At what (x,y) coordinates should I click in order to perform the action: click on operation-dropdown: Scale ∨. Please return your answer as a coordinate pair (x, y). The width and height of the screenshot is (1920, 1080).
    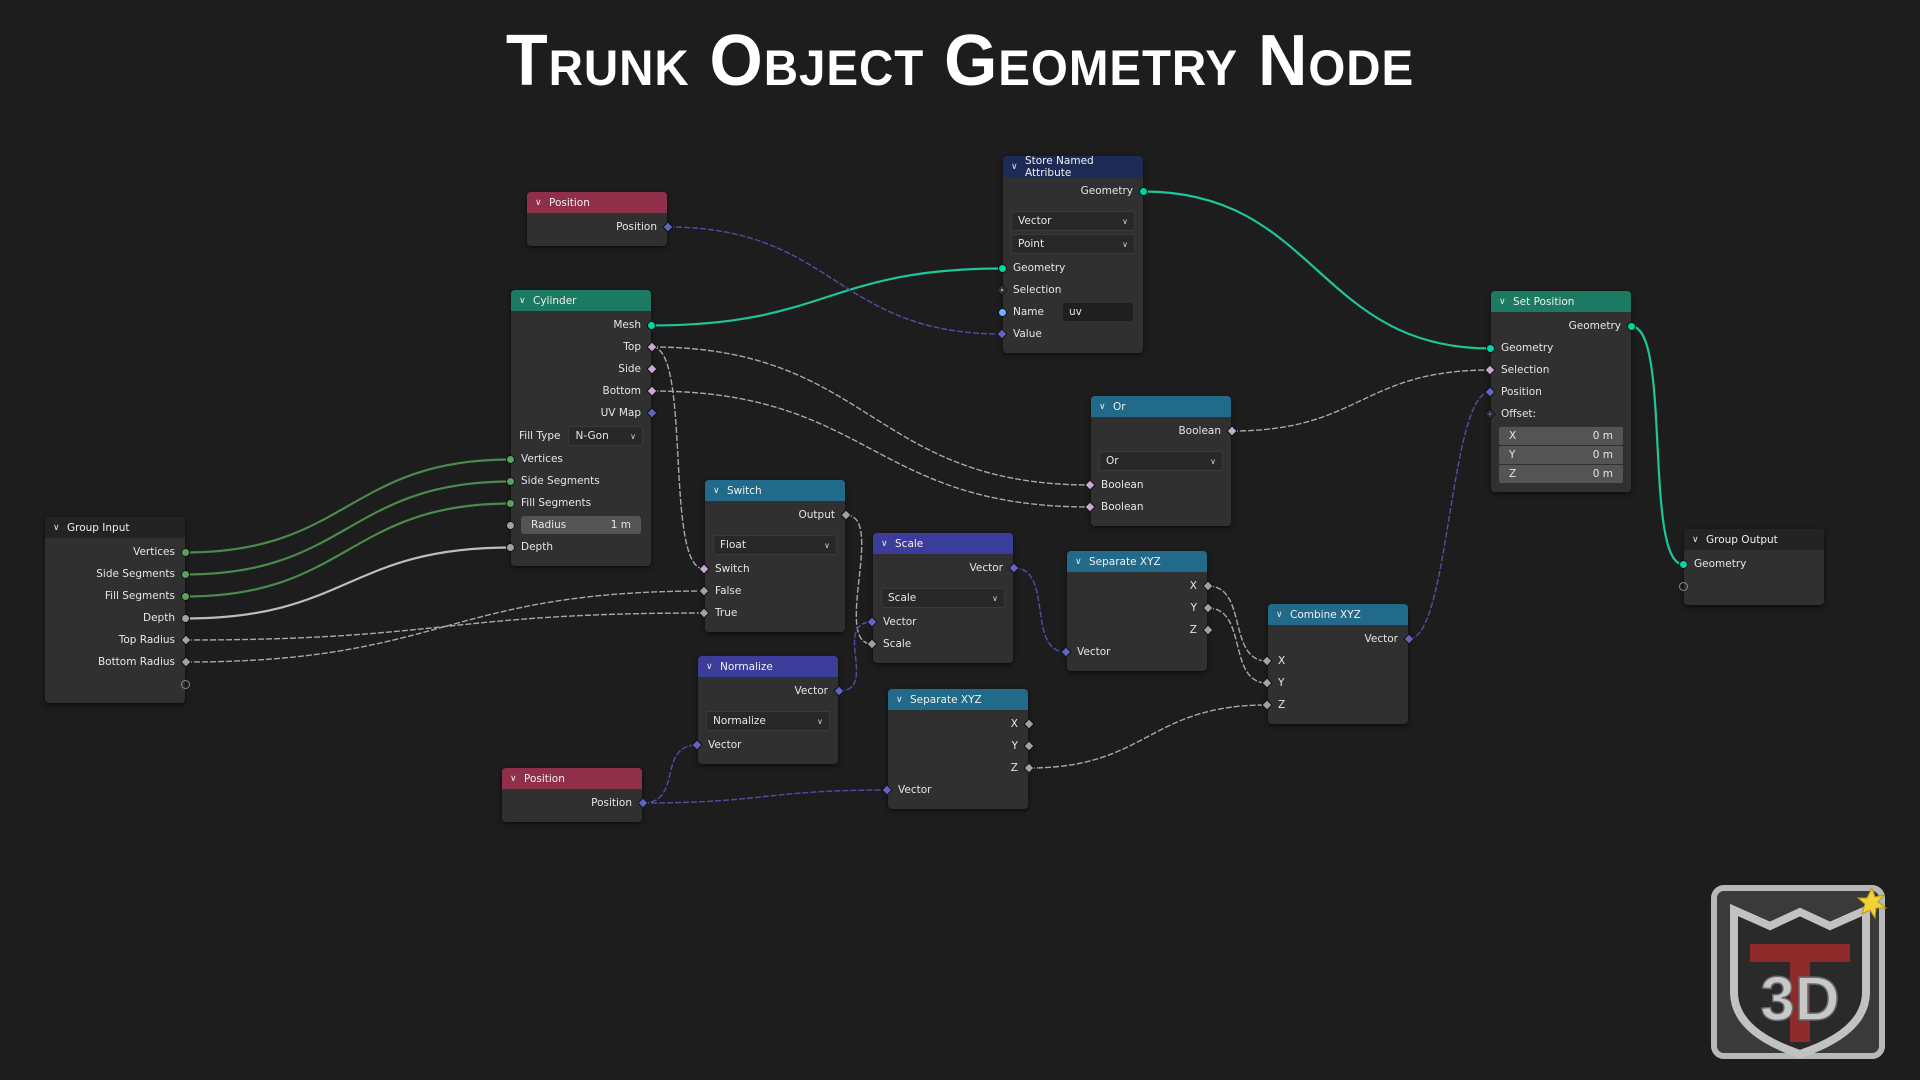
    Looking at the image, I should click on (943, 598).